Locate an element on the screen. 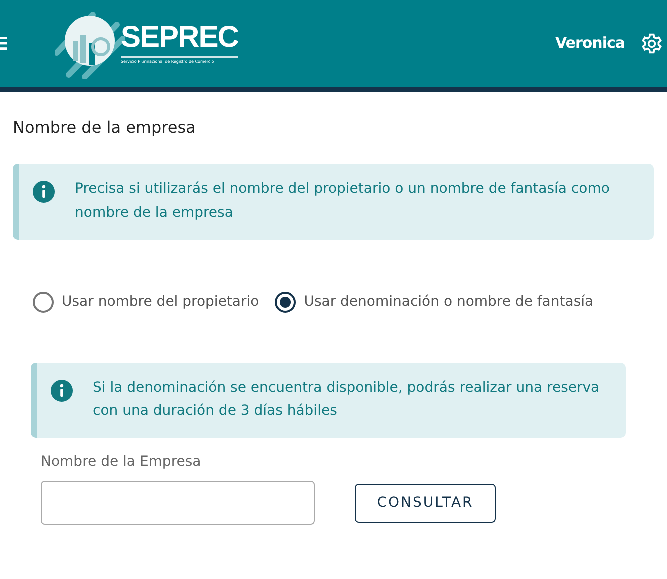  info-text: Si la denominación se encuentra disponible, podrás realizar una reserva con una duración de 3 días hábiles is located at coordinates (347, 400).